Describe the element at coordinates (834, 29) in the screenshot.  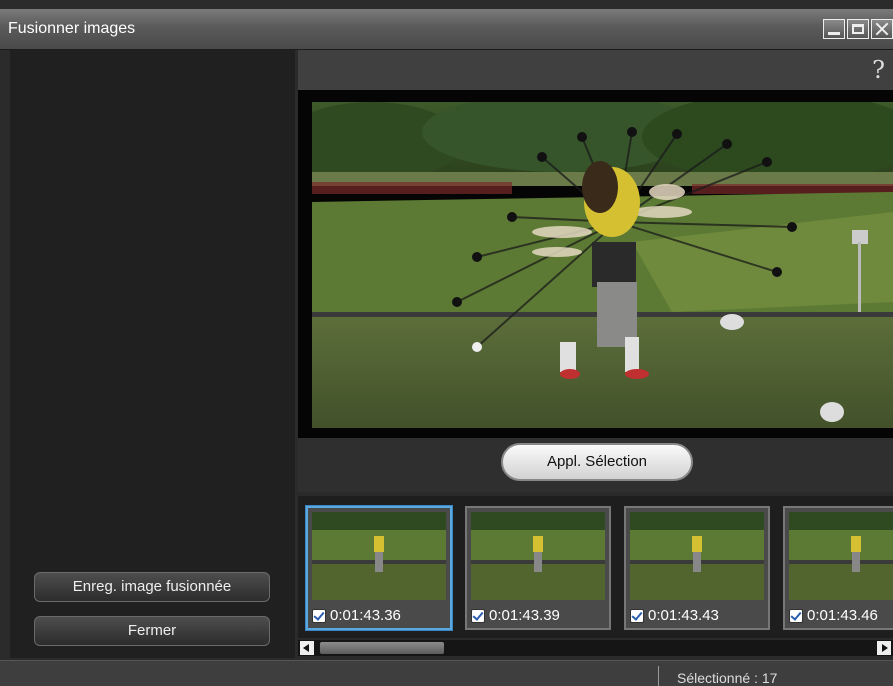
I see `minimize-icon` at that location.